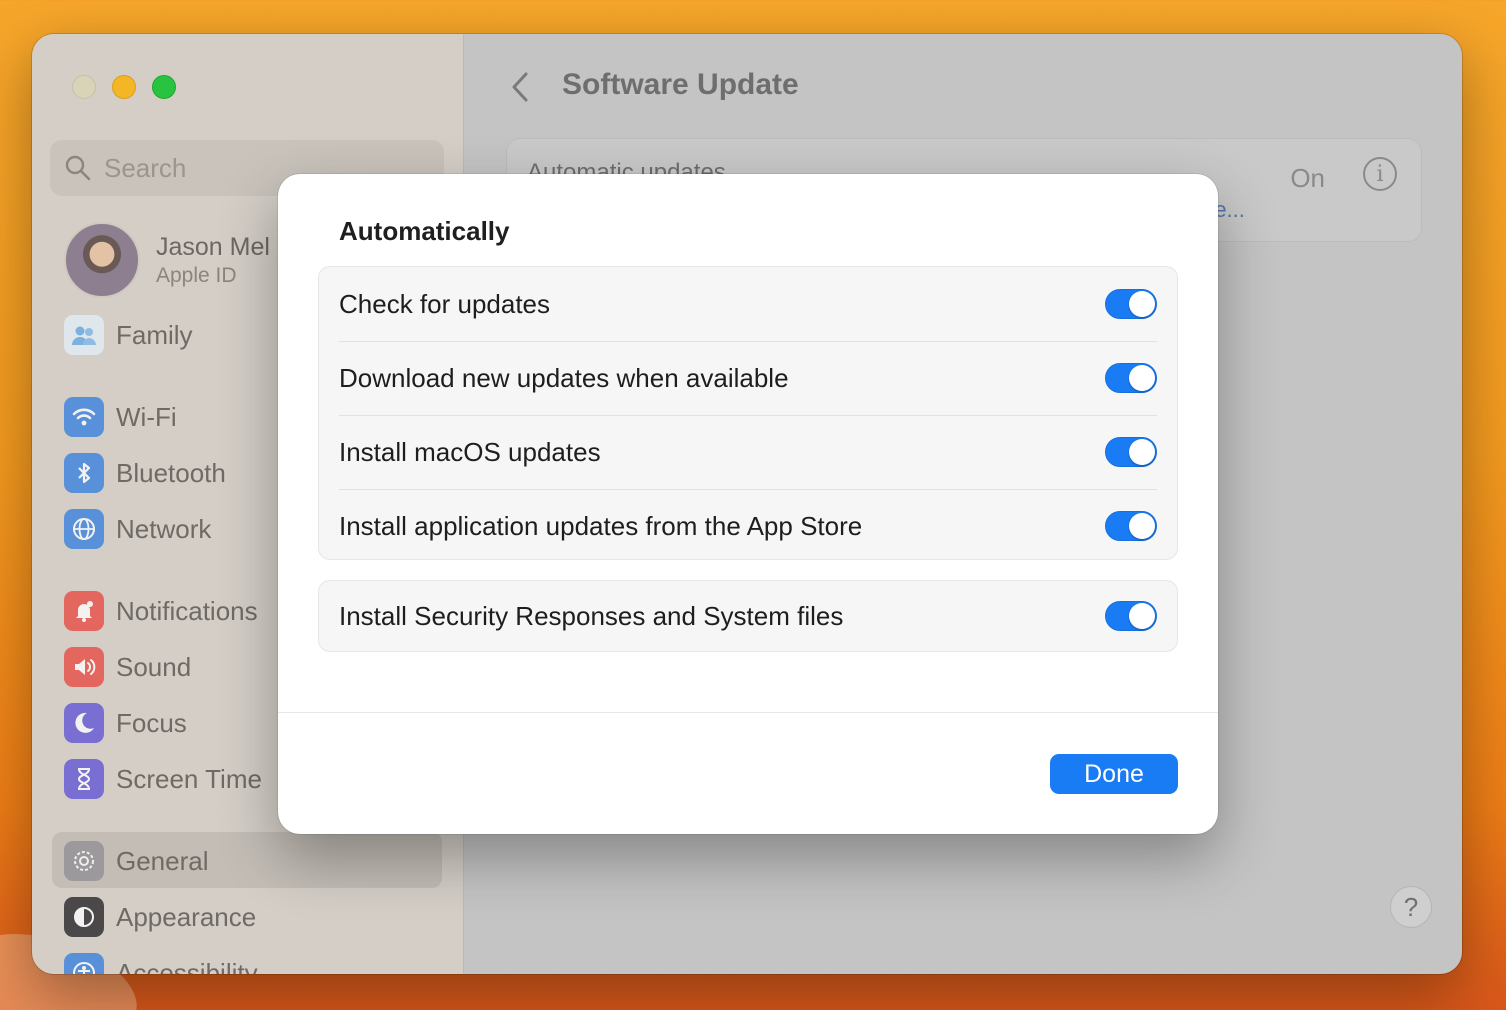  I want to click on window-controls, so click(124, 87).